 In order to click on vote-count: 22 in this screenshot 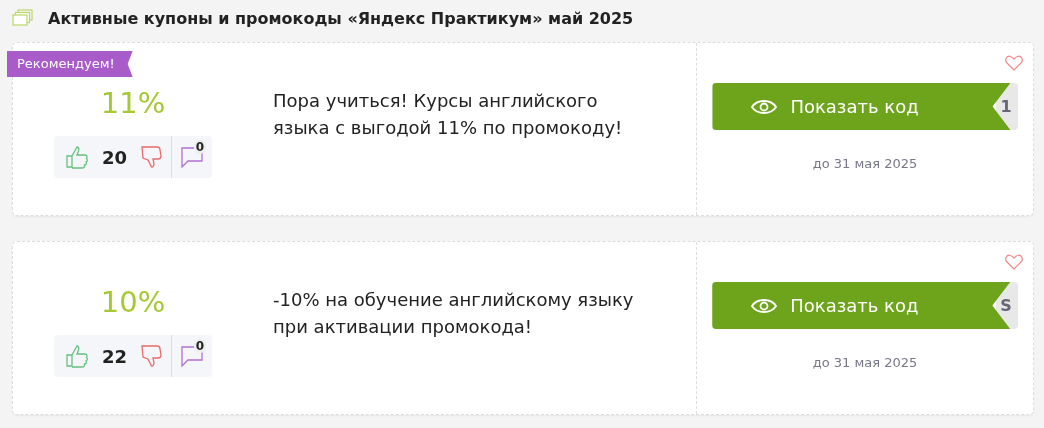, I will do `click(114, 356)`.